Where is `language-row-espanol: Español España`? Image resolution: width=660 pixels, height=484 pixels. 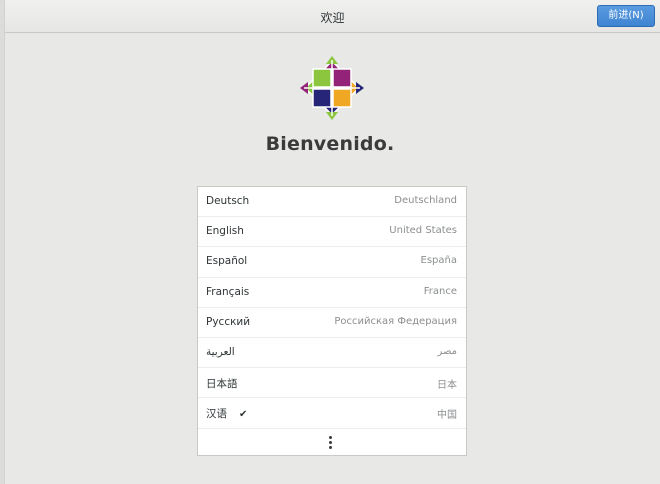 language-row-espanol: Español España is located at coordinates (332, 262).